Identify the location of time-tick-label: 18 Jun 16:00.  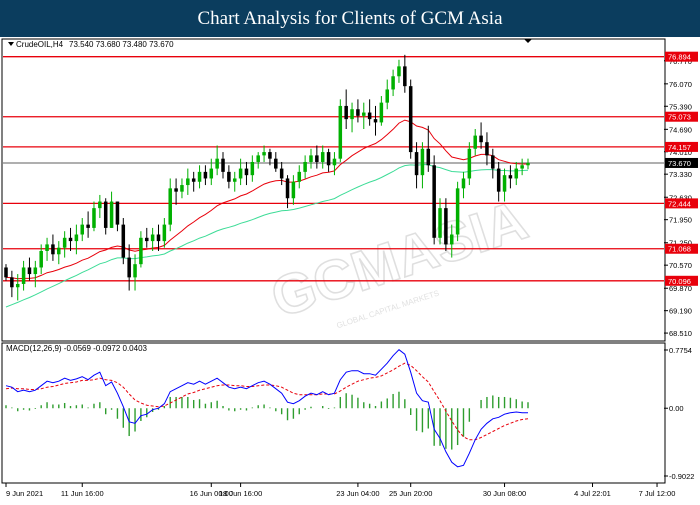
(240, 493).